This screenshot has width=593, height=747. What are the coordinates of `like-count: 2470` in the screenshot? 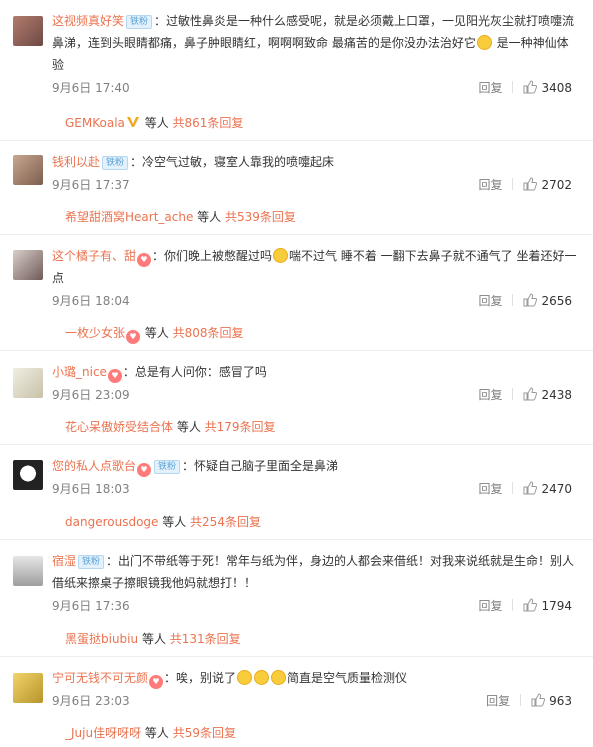 It's located at (556, 489).